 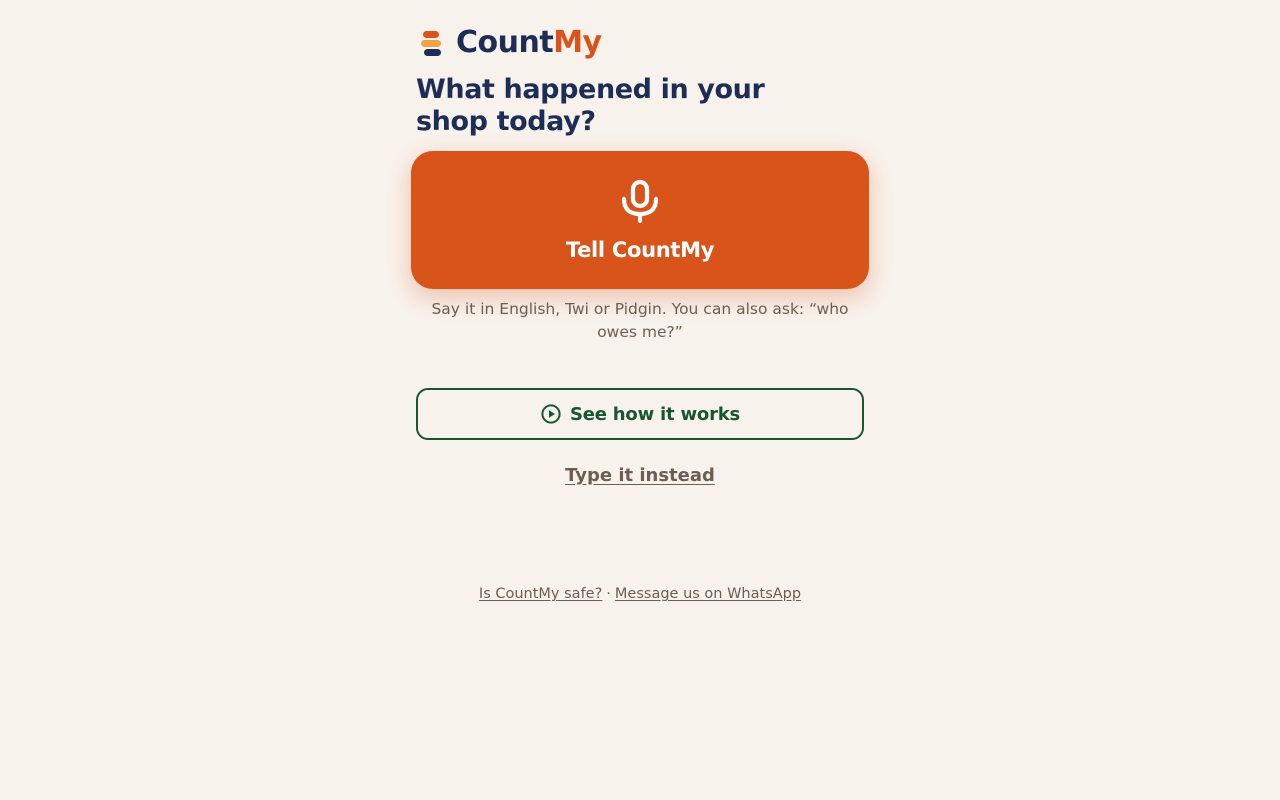 I want to click on whatsapp-link: Message us on WhatsApp, so click(x=708, y=594).